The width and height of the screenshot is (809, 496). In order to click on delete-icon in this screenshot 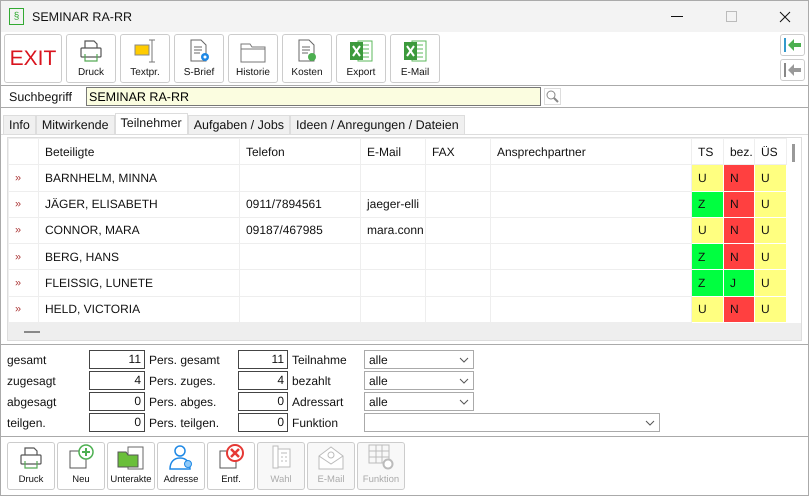, I will do `click(231, 457)`.